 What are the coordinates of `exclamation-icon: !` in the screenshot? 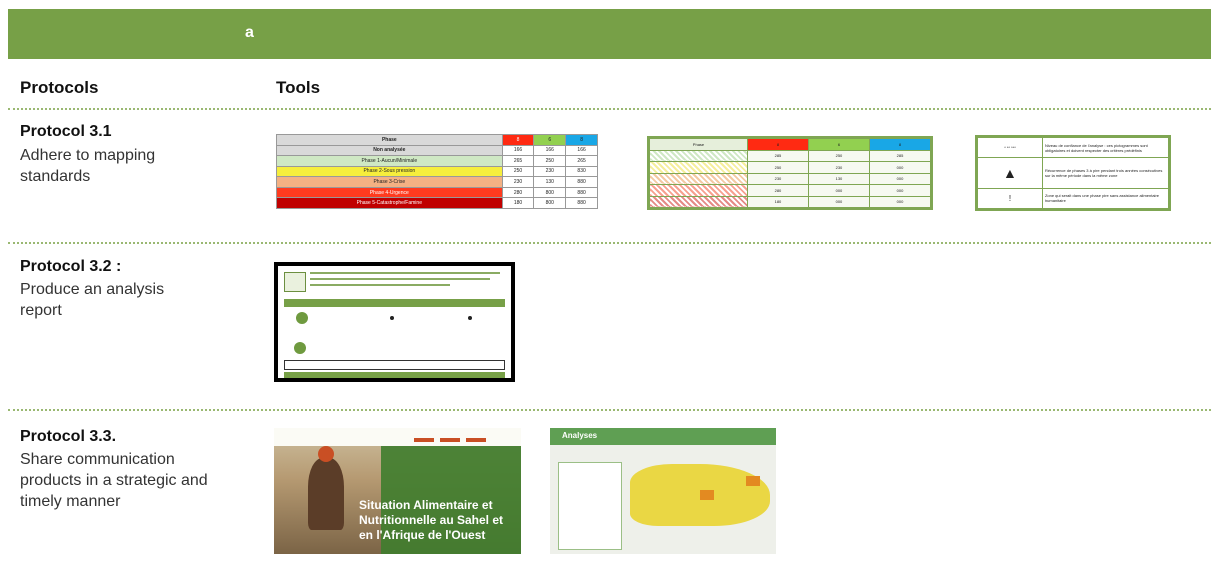 It's located at (1010, 198).